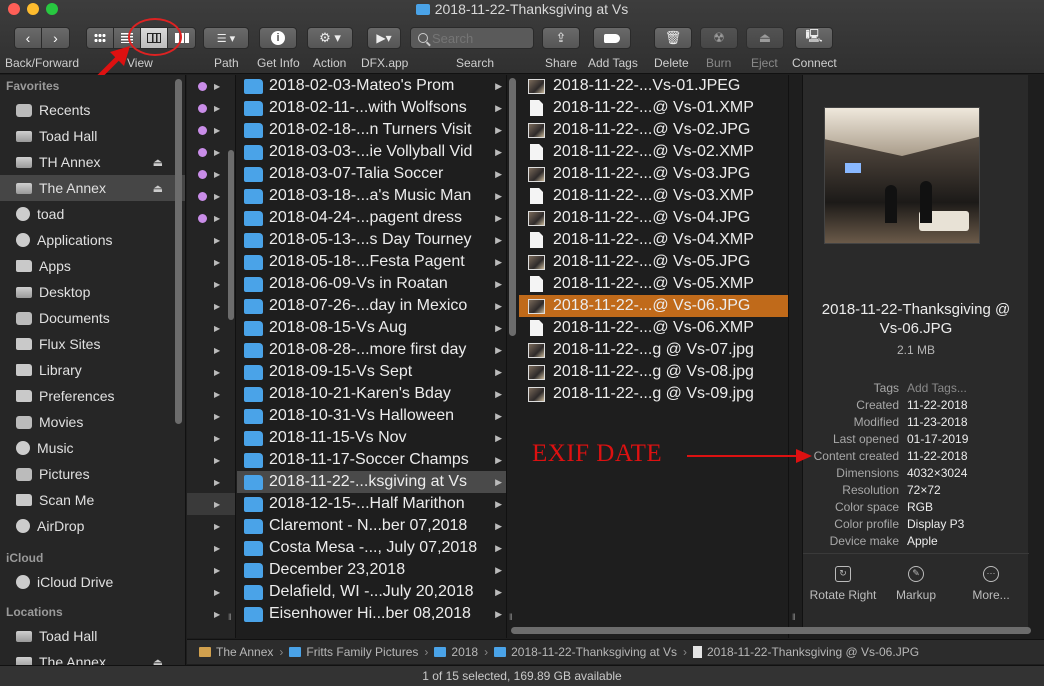 The image size is (1044, 686). What do you see at coordinates (561, 38) in the screenshot?
I see `share-button: ⇪` at bounding box center [561, 38].